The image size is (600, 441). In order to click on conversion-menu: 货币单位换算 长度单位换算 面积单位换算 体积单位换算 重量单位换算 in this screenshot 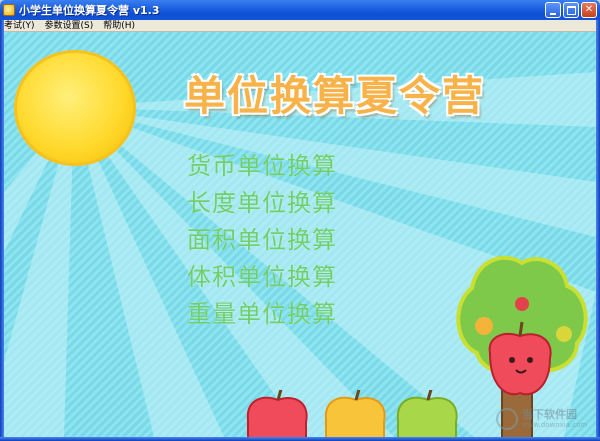, I will do `click(262, 240)`.